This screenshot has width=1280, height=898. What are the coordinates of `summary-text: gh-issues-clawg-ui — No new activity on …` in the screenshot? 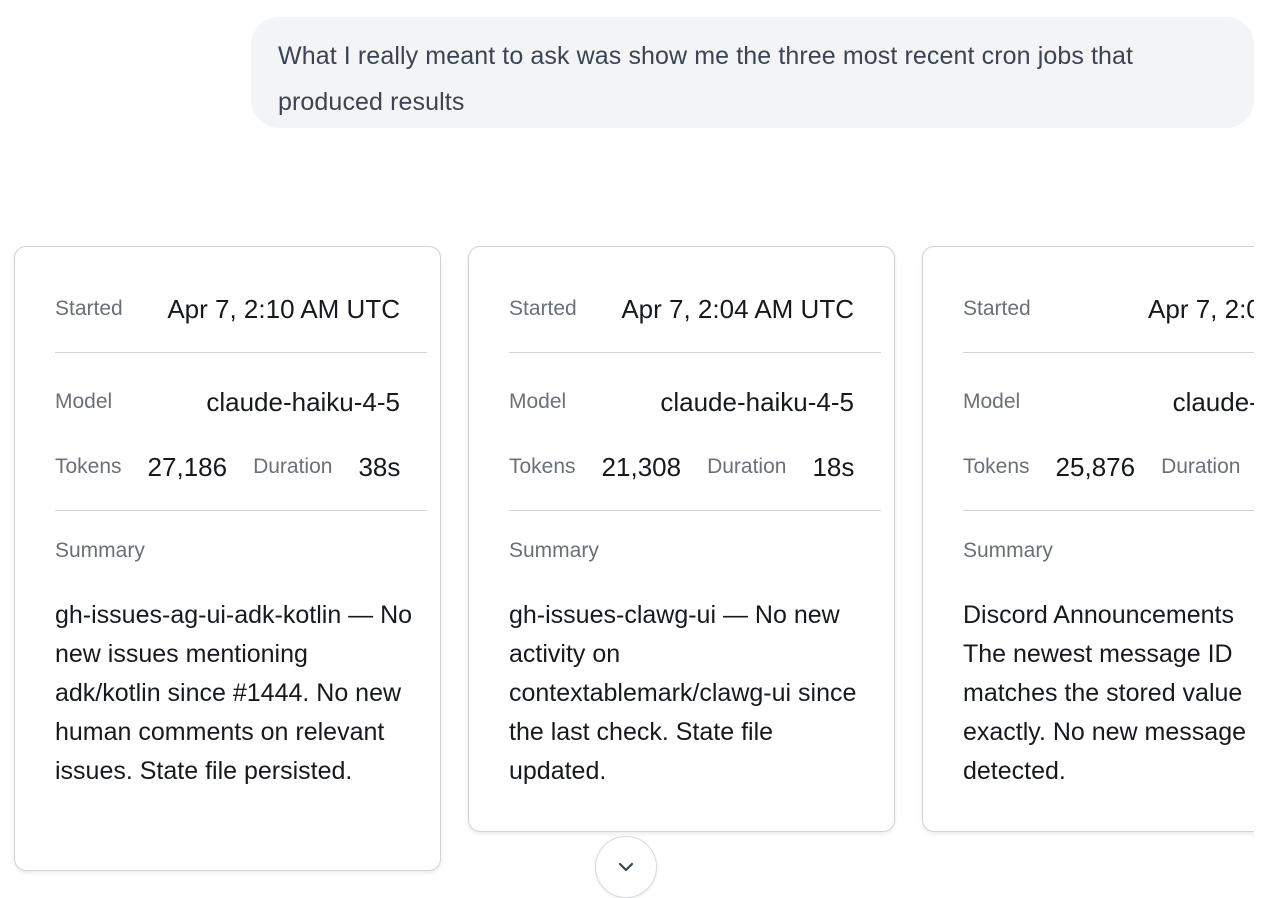 It's located at (683, 693).